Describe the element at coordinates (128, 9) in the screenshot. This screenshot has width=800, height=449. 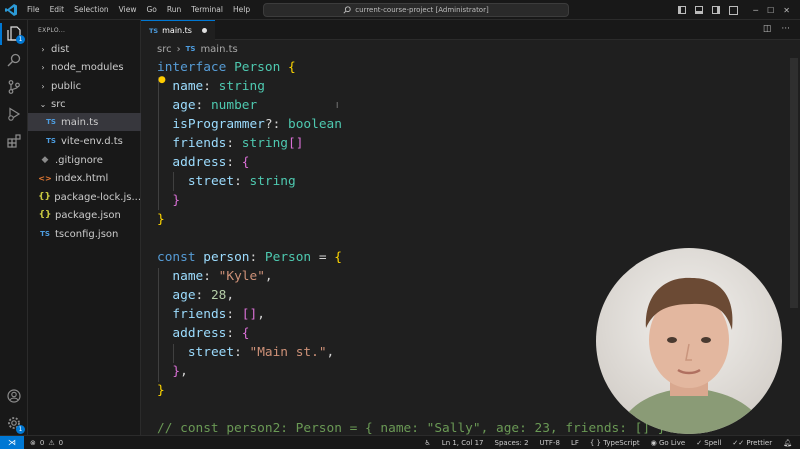
I see `menu-view: View` at that location.